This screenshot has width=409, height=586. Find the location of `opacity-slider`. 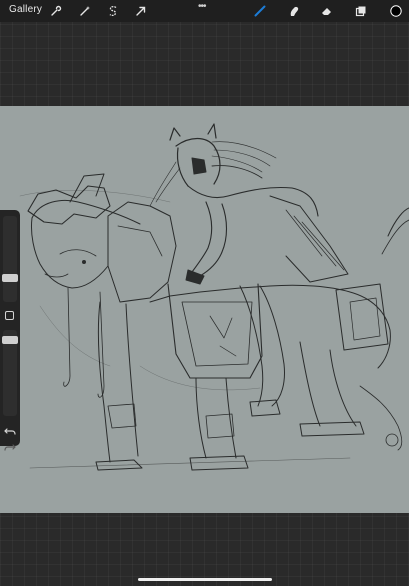

opacity-slider is located at coordinates (10, 373).